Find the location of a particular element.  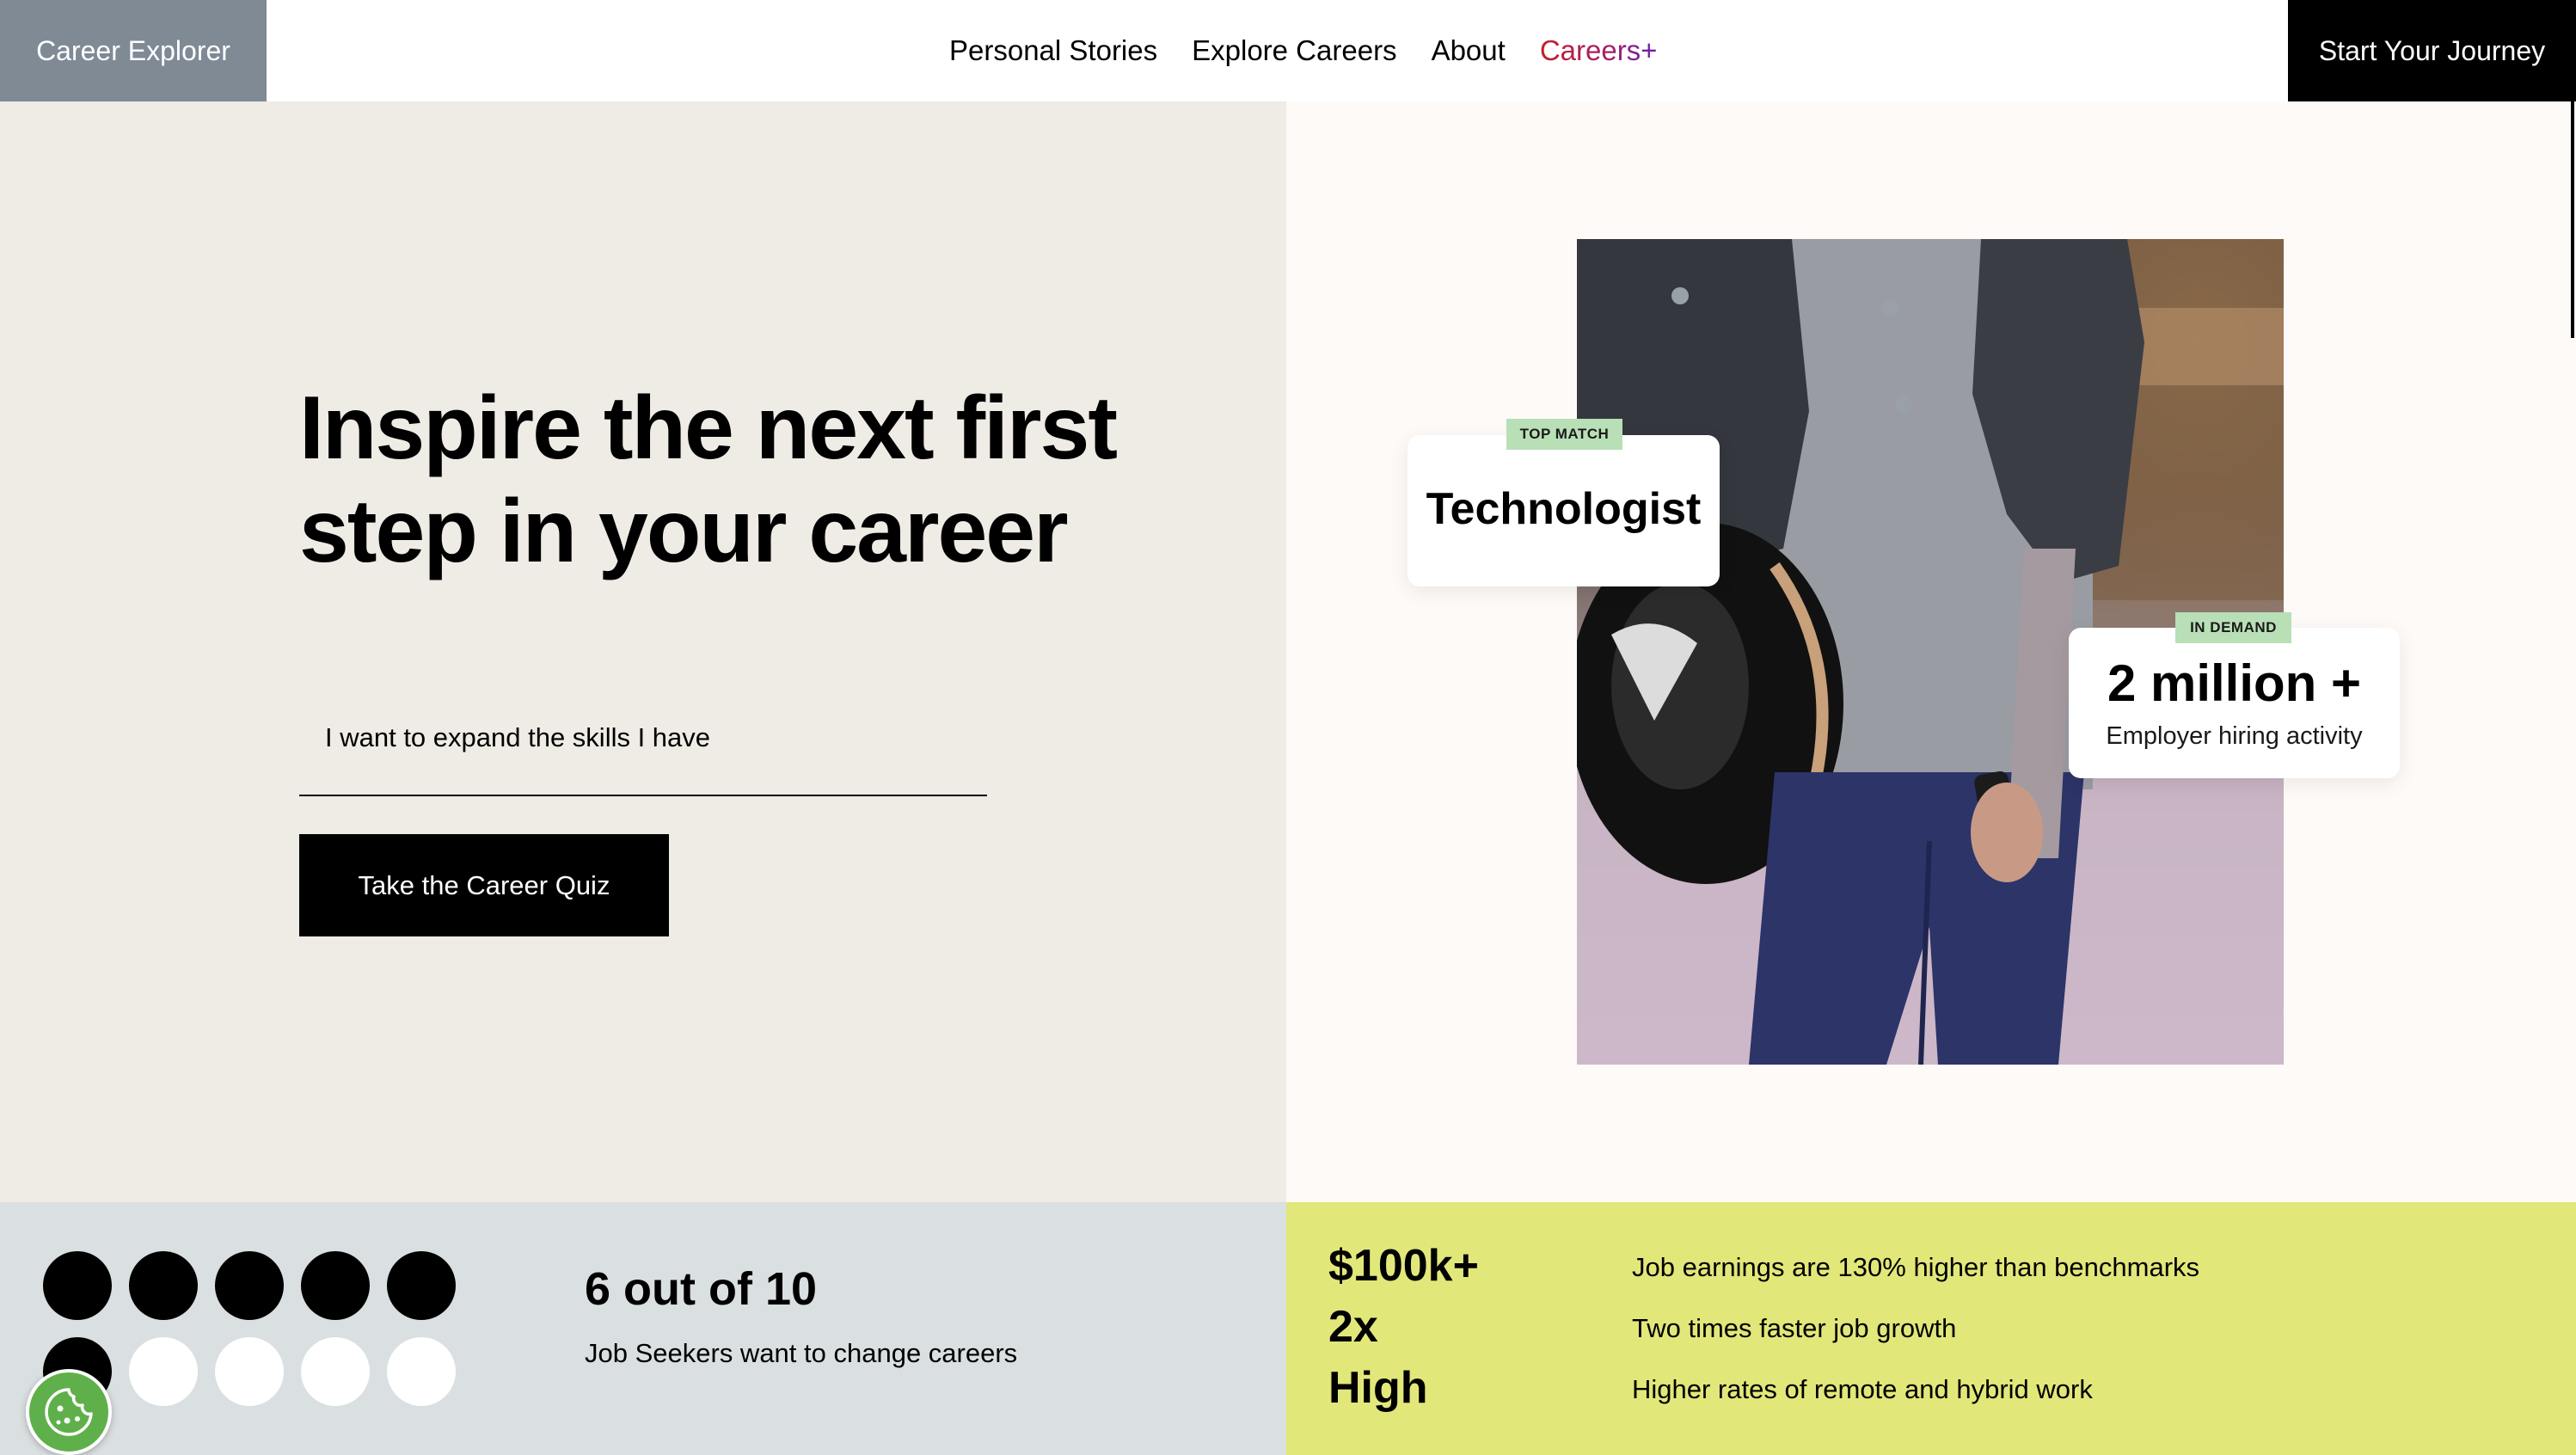

in-demand-value: 2 million + is located at coordinates (2234, 683).